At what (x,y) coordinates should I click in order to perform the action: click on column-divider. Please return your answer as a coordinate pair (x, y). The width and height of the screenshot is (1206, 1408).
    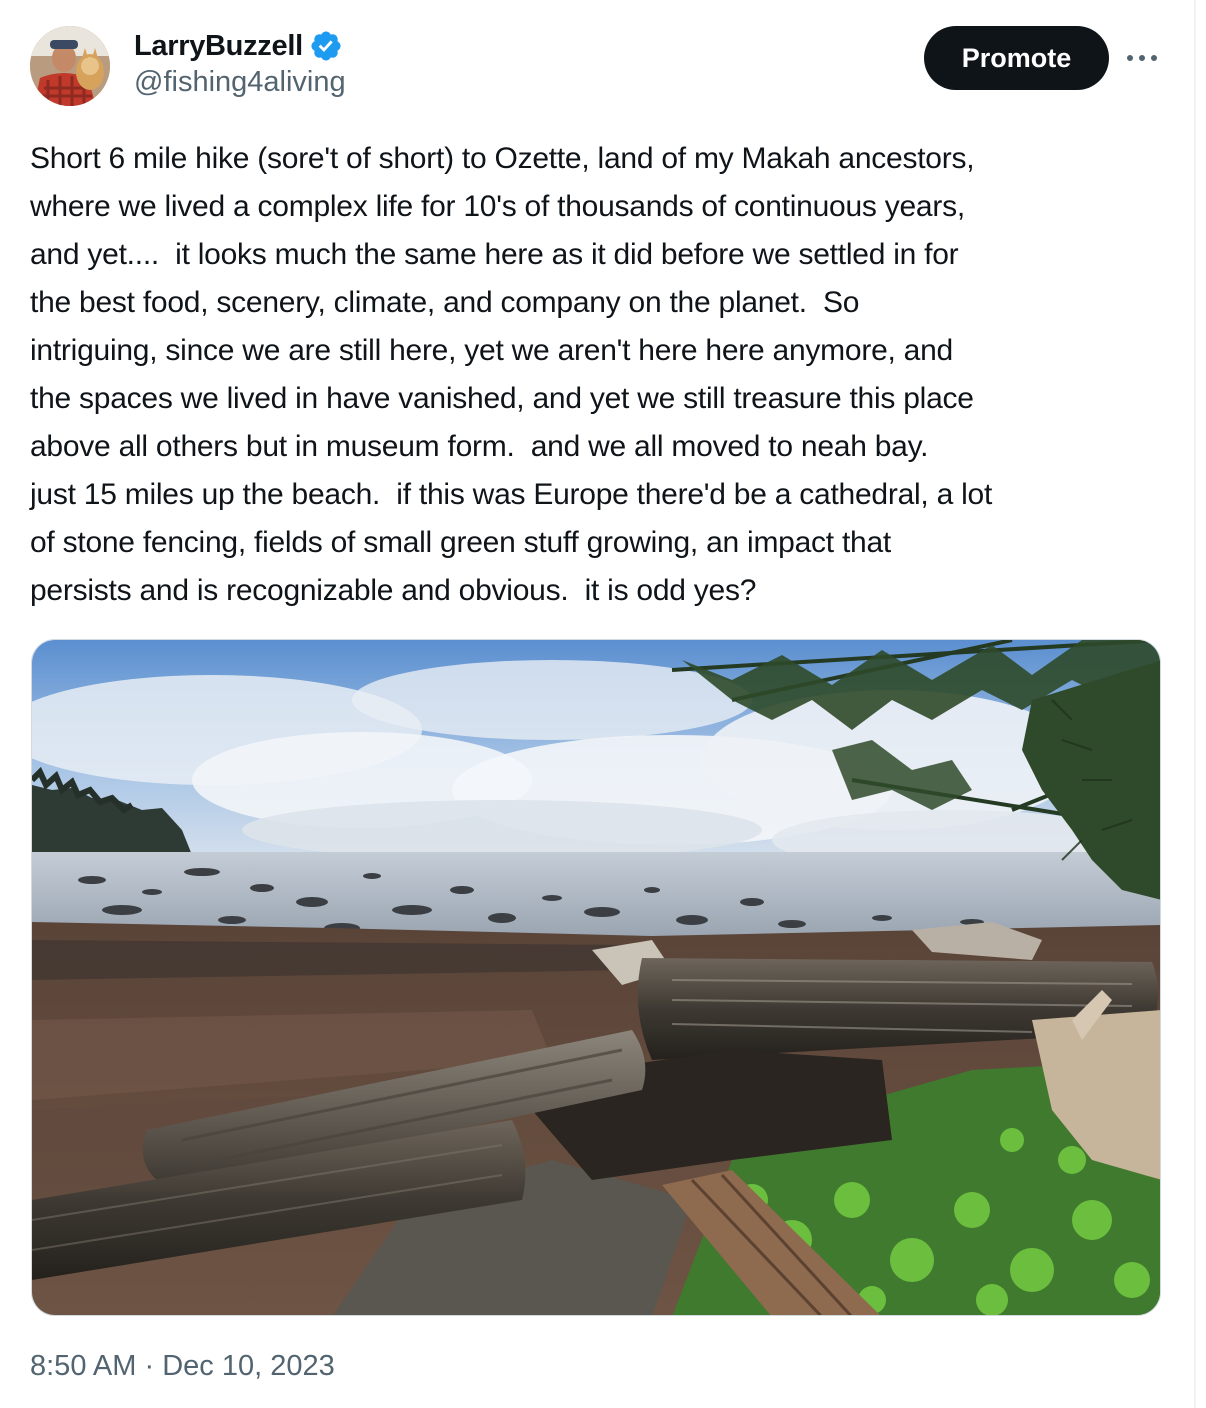
    Looking at the image, I should click on (1195, 704).